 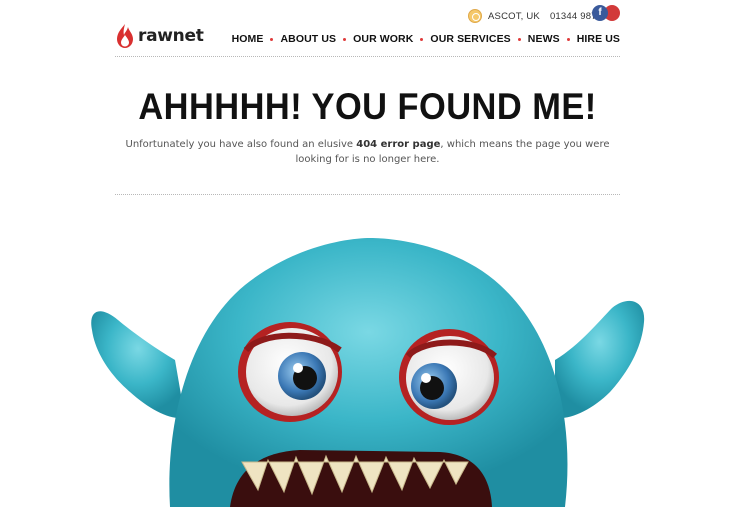 What do you see at coordinates (125, 36) in the screenshot?
I see `flame-logo-icon` at bounding box center [125, 36].